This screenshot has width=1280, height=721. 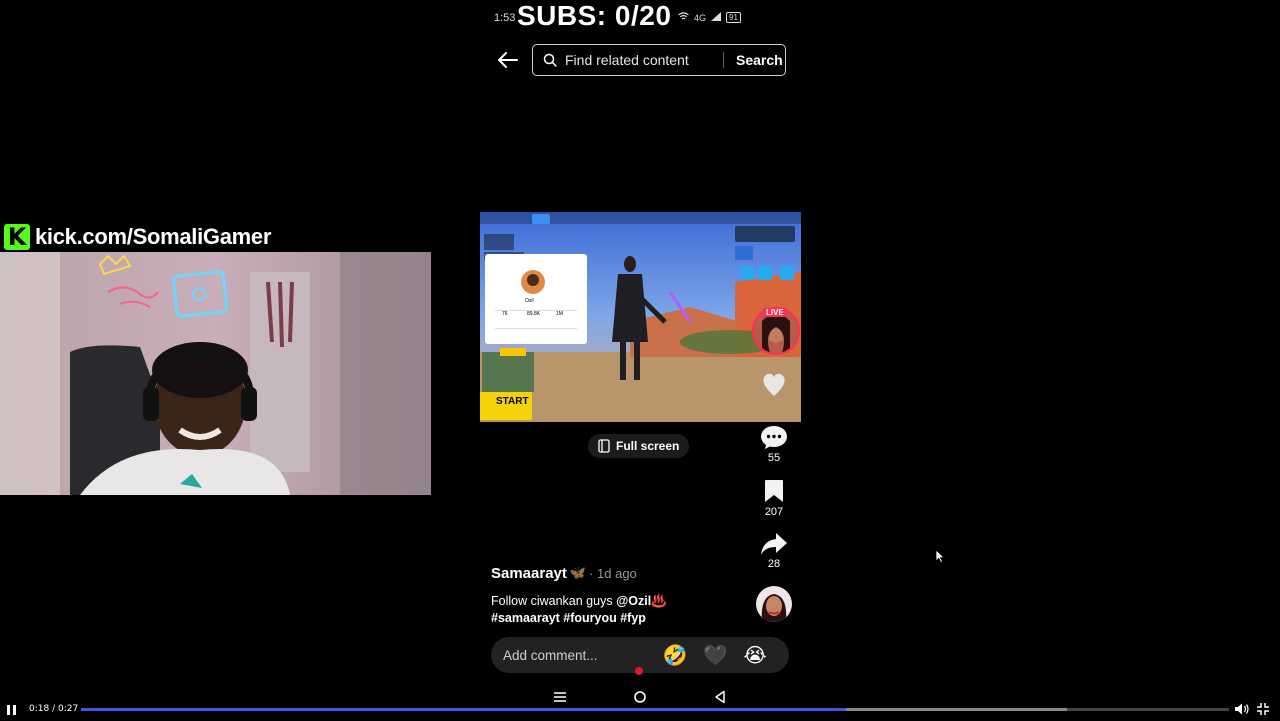 What do you see at coordinates (755, 655) in the screenshot?
I see `crying-emoji-button: 😭` at bounding box center [755, 655].